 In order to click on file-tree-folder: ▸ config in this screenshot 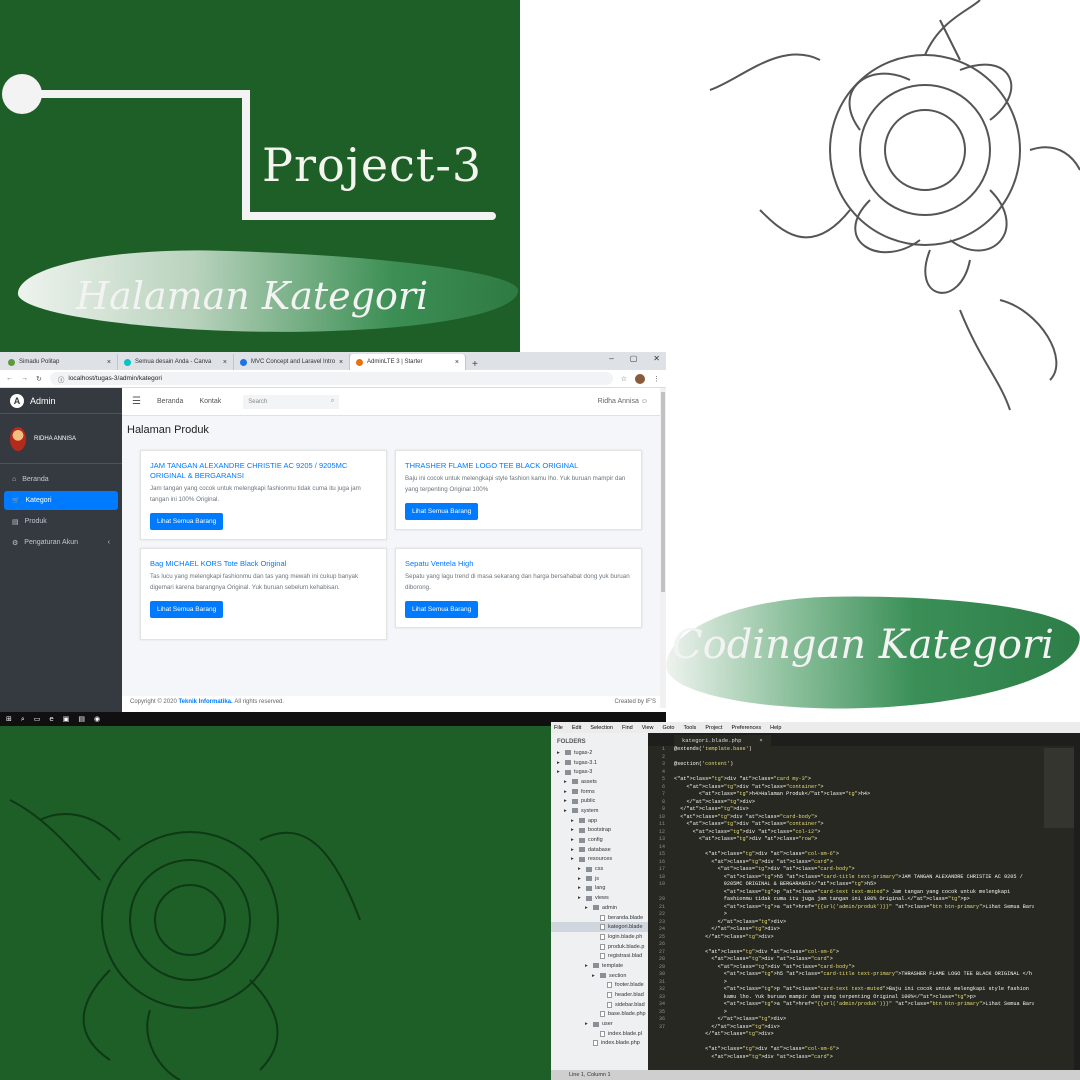, I will do `click(599, 840)`.